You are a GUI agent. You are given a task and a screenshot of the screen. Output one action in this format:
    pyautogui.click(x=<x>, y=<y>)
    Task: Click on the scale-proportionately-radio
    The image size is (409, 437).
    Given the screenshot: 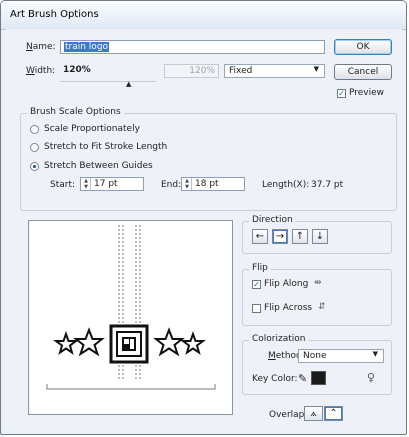 What is the action you would take?
    pyautogui.click(x=34, y=129)
    